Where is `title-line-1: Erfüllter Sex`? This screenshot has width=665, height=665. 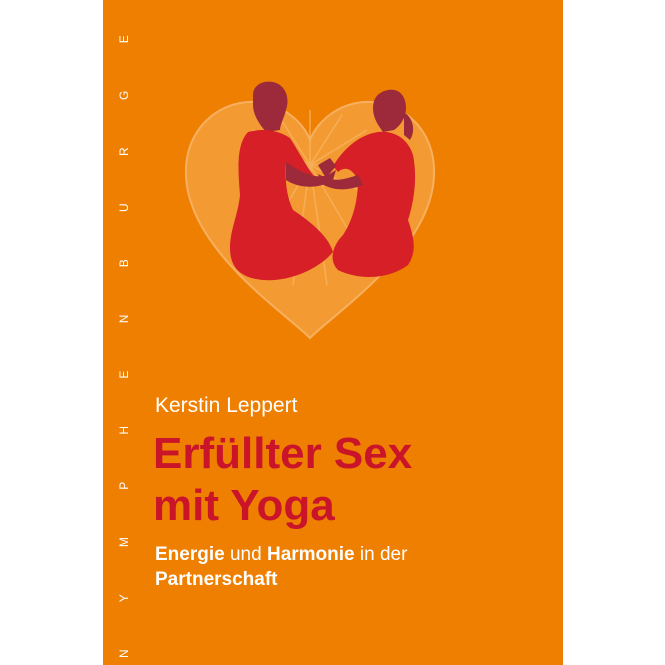 title-line-1: Erfüllter Sex is located at coordinates (283, 453).